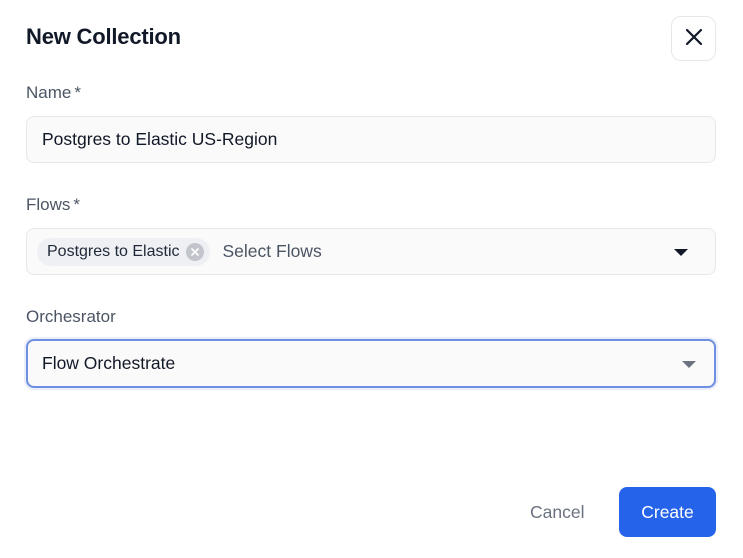 The image size is (743, 558). I want to click on flows-label-text: Flows, so click(48, 204).